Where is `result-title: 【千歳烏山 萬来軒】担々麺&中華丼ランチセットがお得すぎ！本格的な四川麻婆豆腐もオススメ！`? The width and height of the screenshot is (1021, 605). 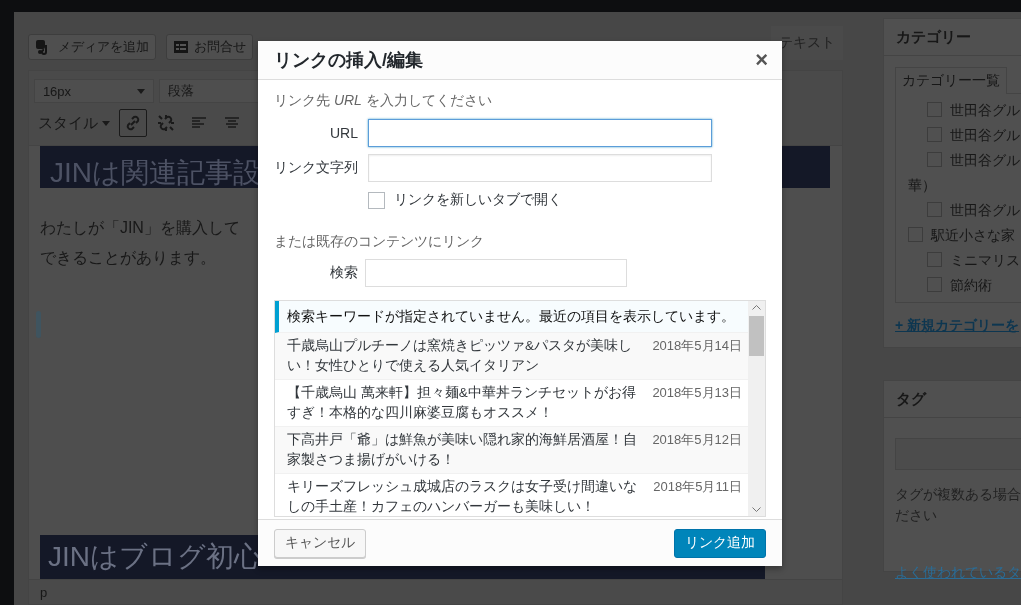 result-title: 【千歳烏山 萬来軒】担々麺&中華丼ランチセットがお得すぎ！本格的な四川麻婆豆腐もオススメ！ is located at coordinates (462, 403).